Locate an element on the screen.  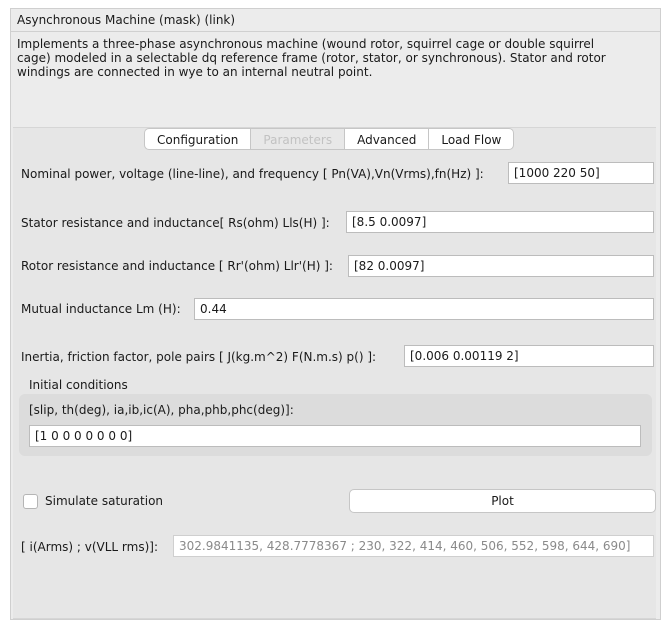
tab-parameters: Parameters is located at coordinates (297, 139).